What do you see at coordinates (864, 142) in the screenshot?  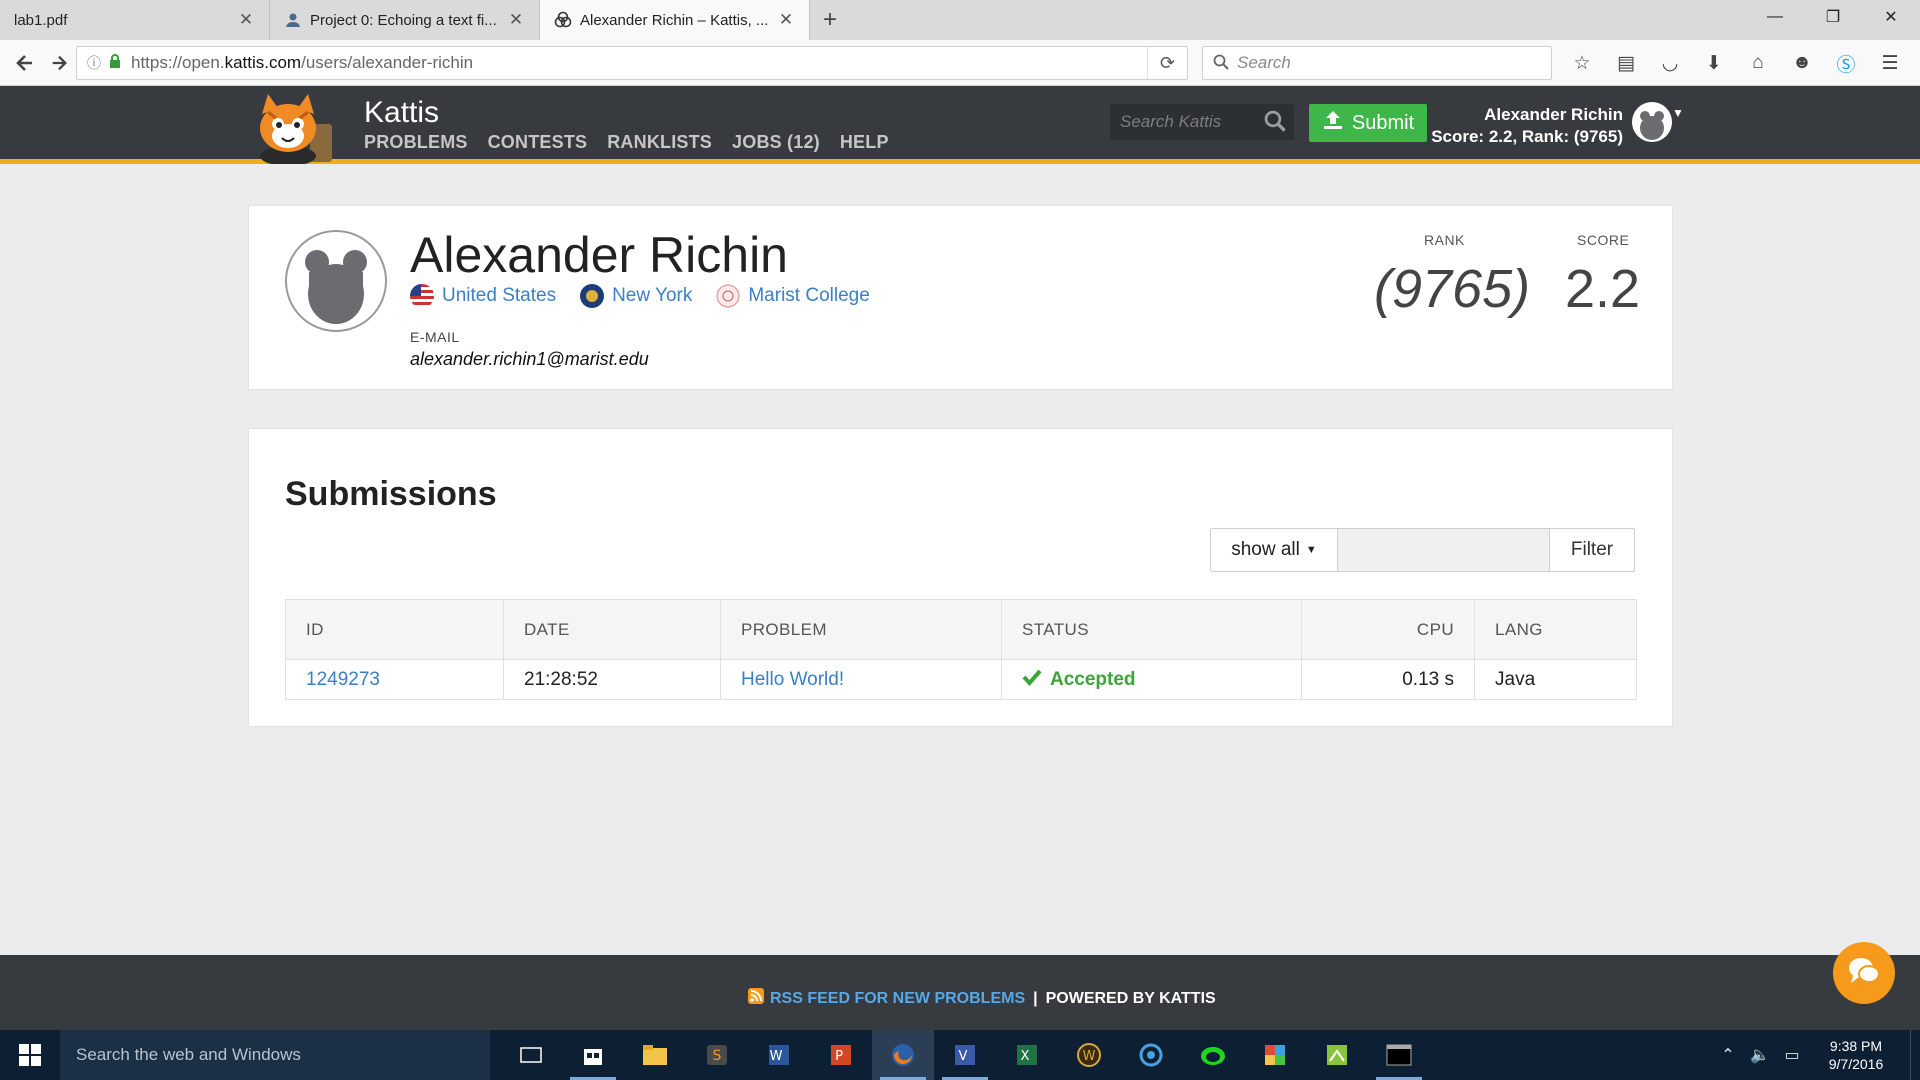 I see `menu-help: HELP` at bounding box center [864, 142].